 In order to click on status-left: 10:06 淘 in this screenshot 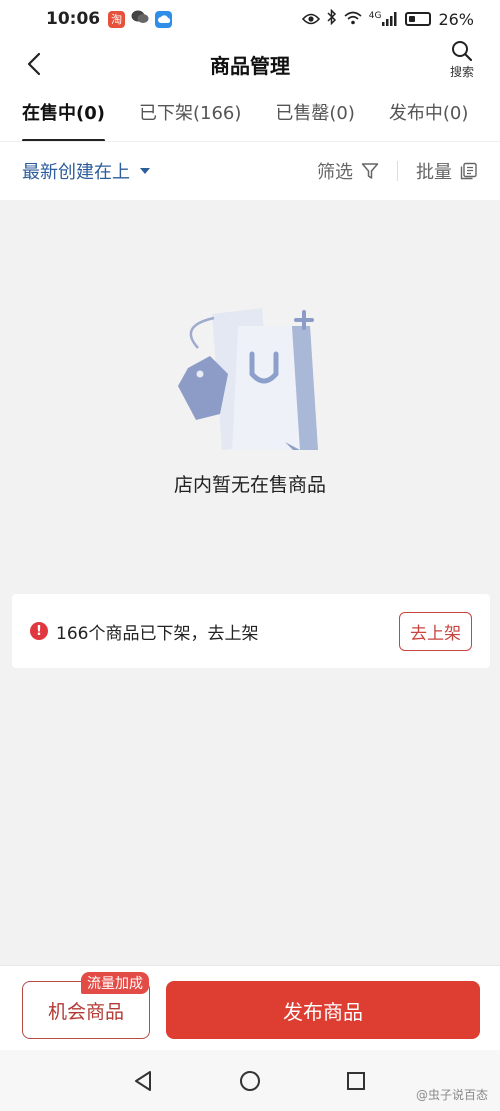, I will do `click(109, 19)`.